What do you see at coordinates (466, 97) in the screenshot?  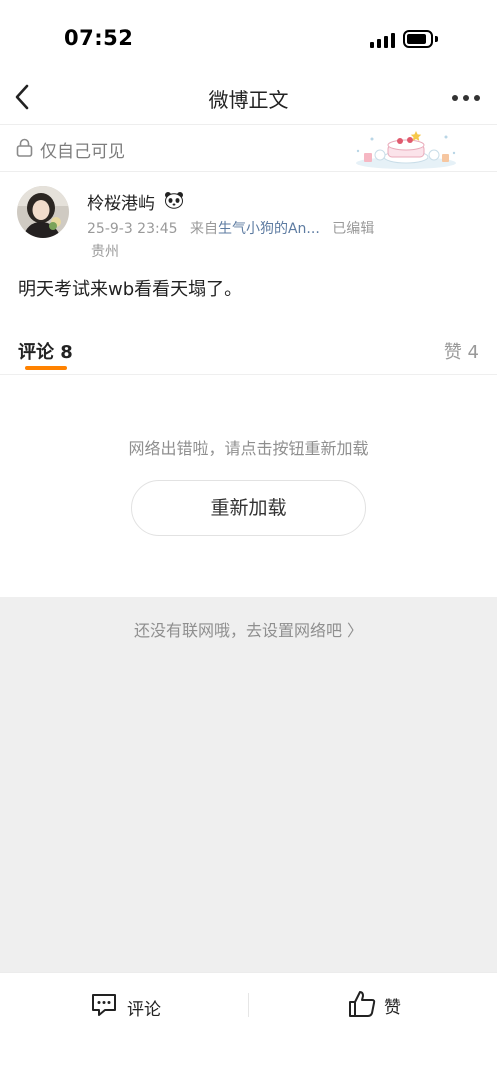 I see `more-dots-icon` at bounding box center [466, 97].